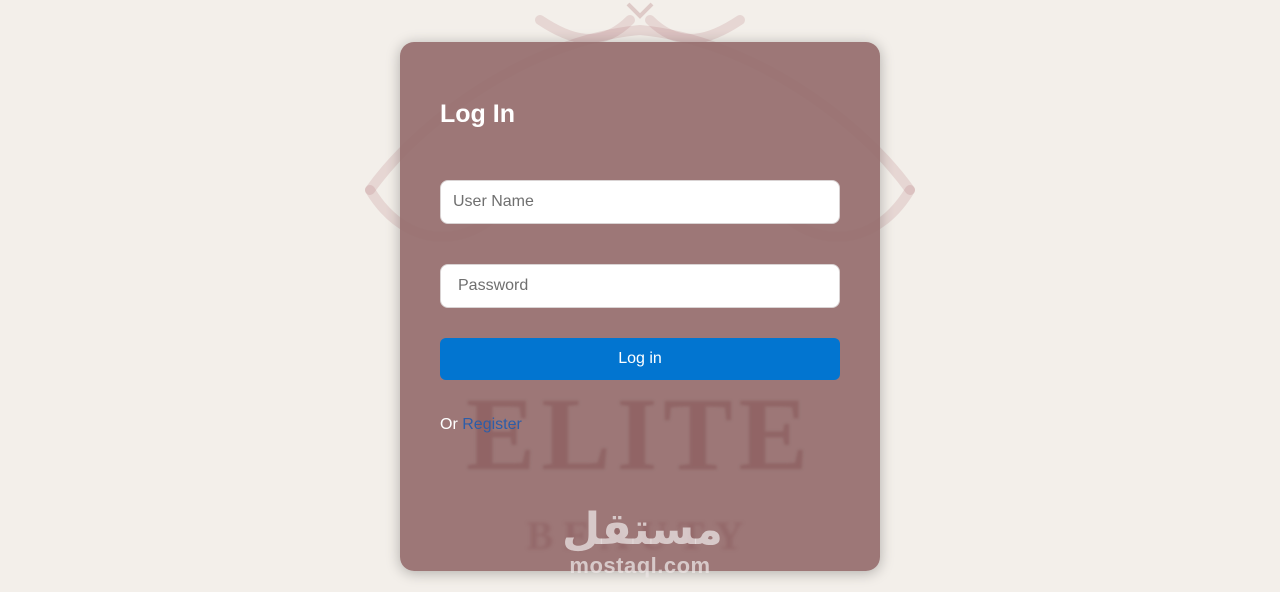 The height and width of the screenshot is (592, 1280). I want to click on card-background-sub-text: BEAUTY, so click(640, 535).